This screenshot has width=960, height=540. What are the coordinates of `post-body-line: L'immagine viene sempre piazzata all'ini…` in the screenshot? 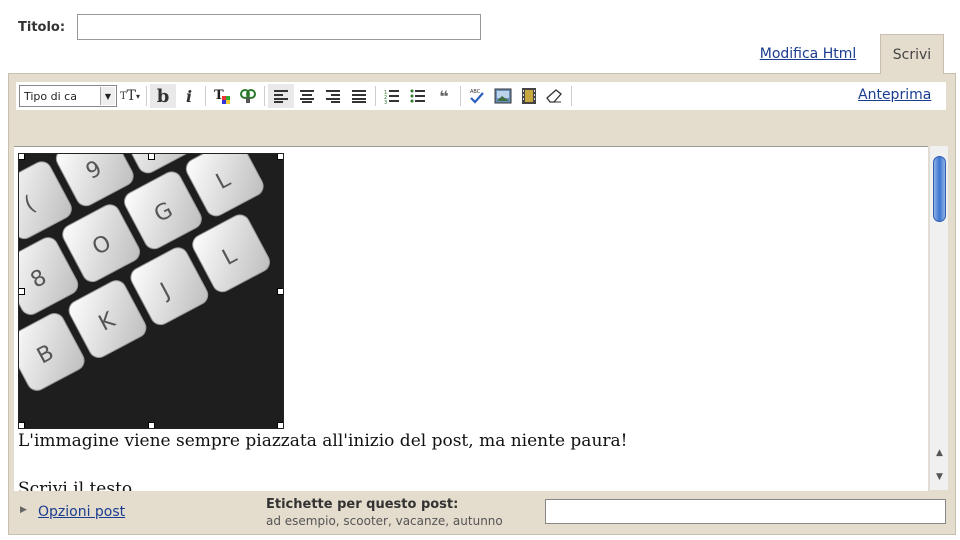 It's located at (323, 441).